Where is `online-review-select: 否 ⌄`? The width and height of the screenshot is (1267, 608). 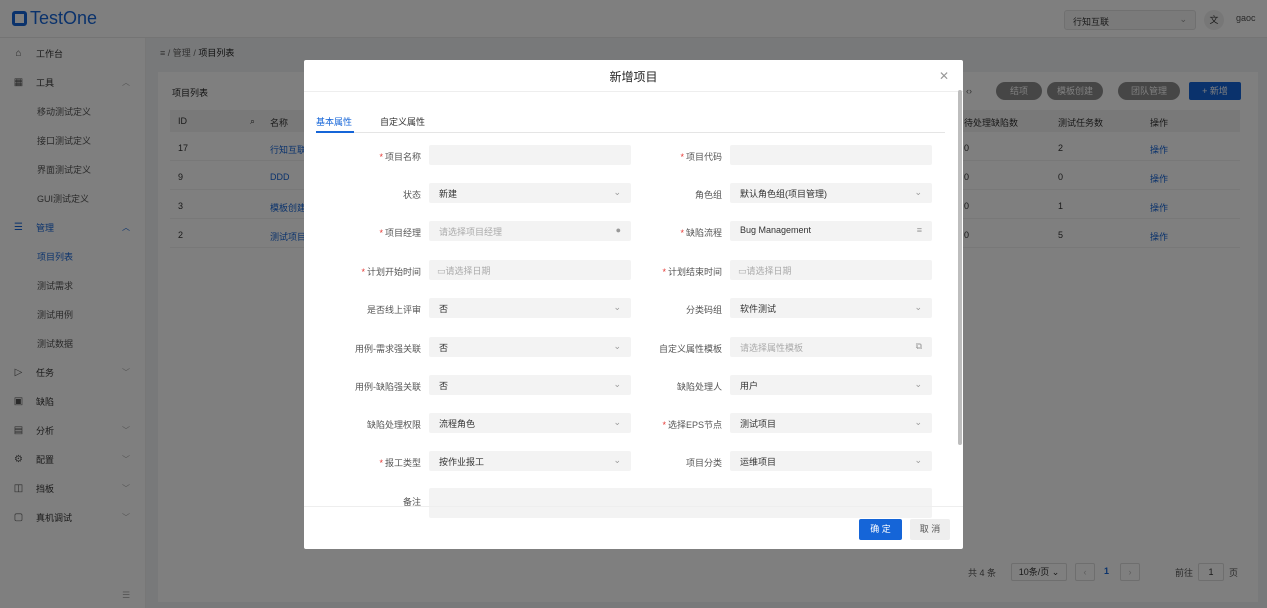 online-review-select: 否 ⌄ is located at coordinates (530, 308).